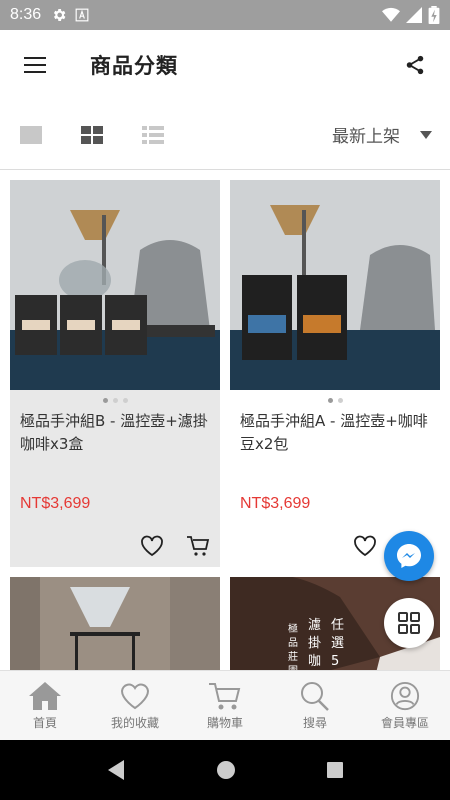  Describe the element at coordinates (82, 15) in the screenshot. I see `font-icon` at that location.